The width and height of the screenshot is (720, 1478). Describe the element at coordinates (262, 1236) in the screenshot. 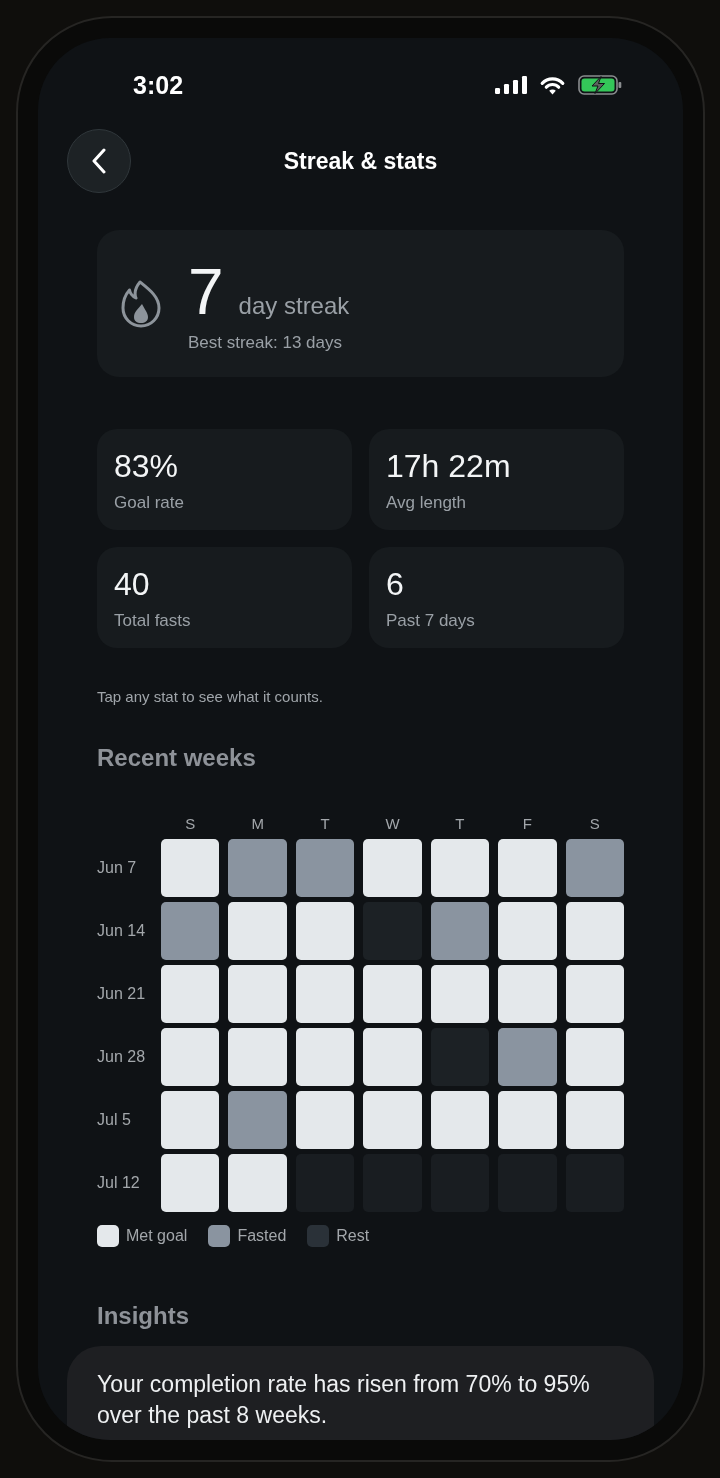

I see `legend-label: Fasted` at that location.